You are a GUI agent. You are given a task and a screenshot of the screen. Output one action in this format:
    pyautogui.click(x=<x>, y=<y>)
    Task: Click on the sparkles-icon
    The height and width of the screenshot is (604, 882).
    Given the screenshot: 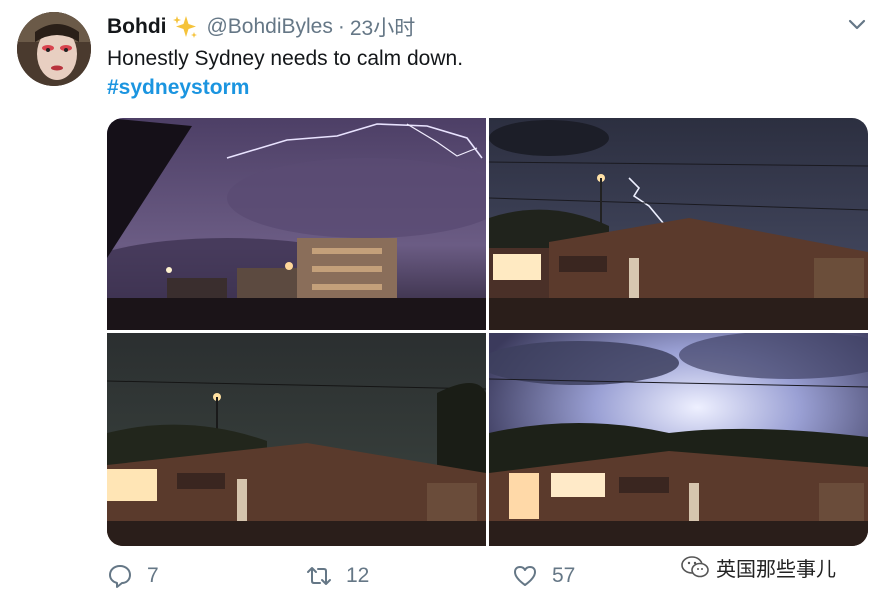 What is the action you would take?
    pyautogui.click(x=185, y=27)
    